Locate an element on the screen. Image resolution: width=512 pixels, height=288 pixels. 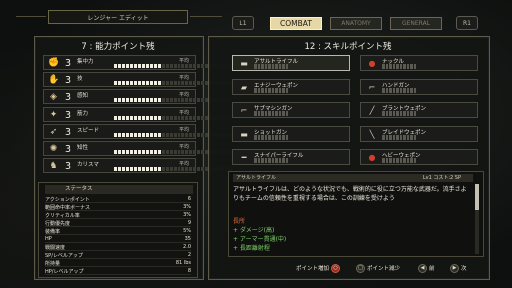
skills-header: 12 : スキルポイント残 is located at coordinates (348, 46).